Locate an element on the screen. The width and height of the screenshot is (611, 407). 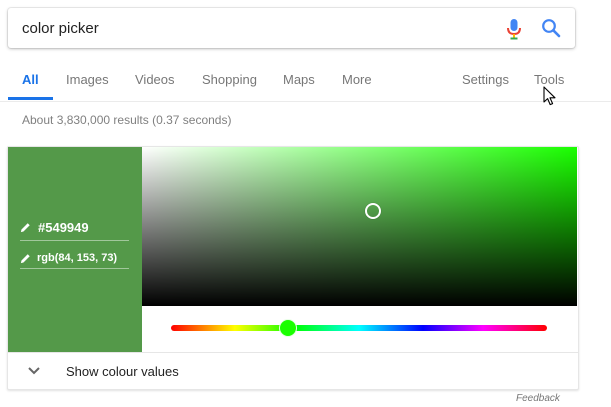
hue-slider-handle is located at coordinates (287, 328).